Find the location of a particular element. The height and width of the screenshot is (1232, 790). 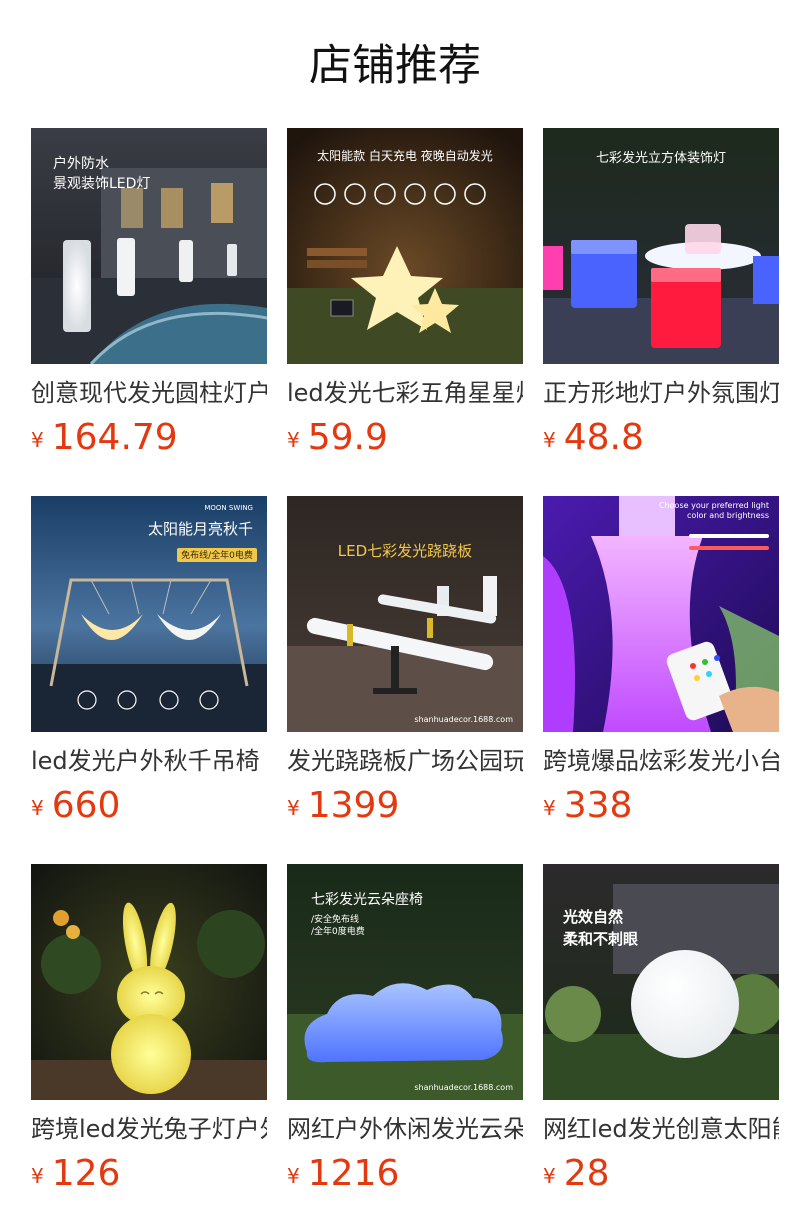

product-name: led发光户外秋千吊椅 is located at coordinates (149, 761).